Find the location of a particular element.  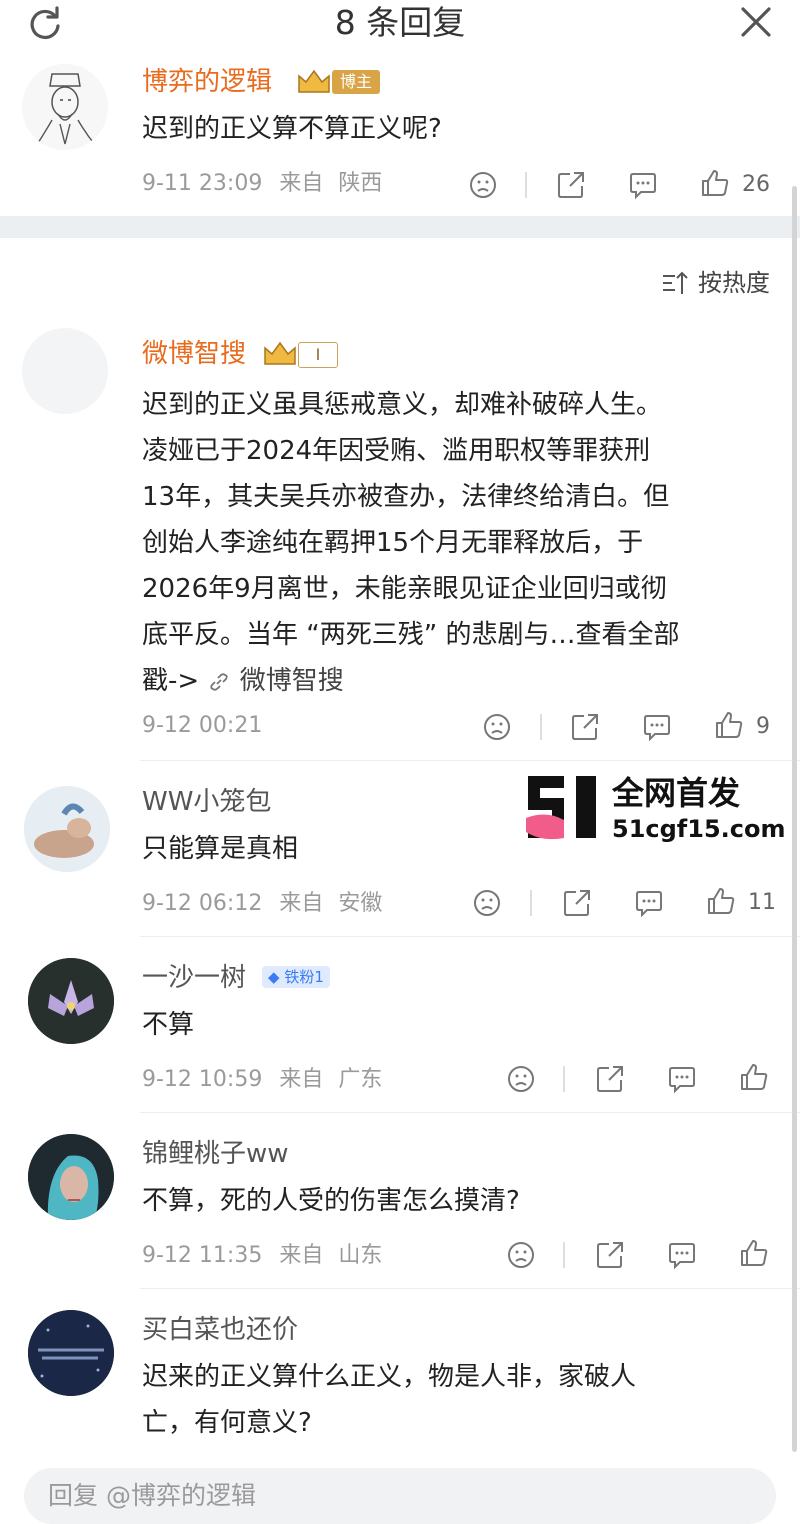

comment-line: 亡，有何意义? is located at coordinates (227, 1423).